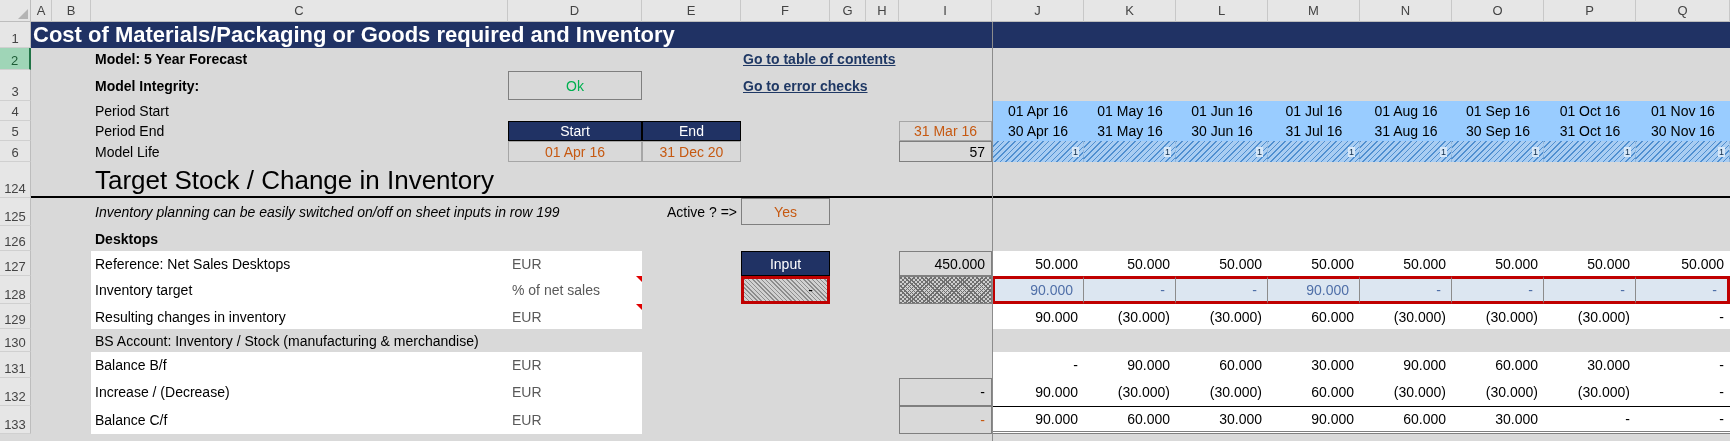 The height and width of the screenshot is (441, 1730). I want to click on date-cell: 01 Sep 16, so click(1498, 111).